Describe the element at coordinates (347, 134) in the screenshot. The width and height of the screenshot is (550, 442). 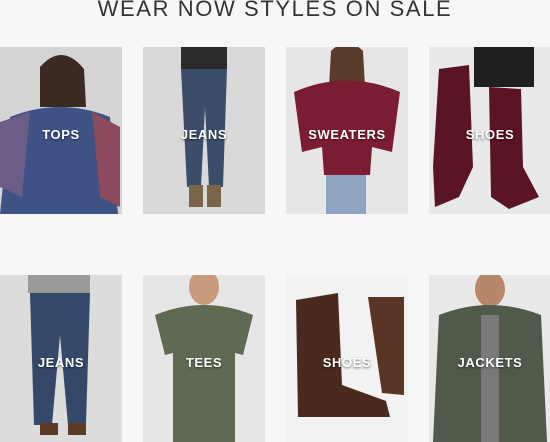
I see `tile-label: SWEATERS` at that location.